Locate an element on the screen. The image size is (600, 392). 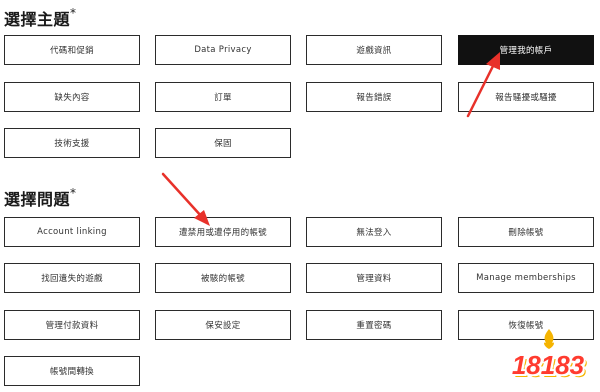
topic-option-report-bug: 報告錯誤 is located at coordinates (374, 97).